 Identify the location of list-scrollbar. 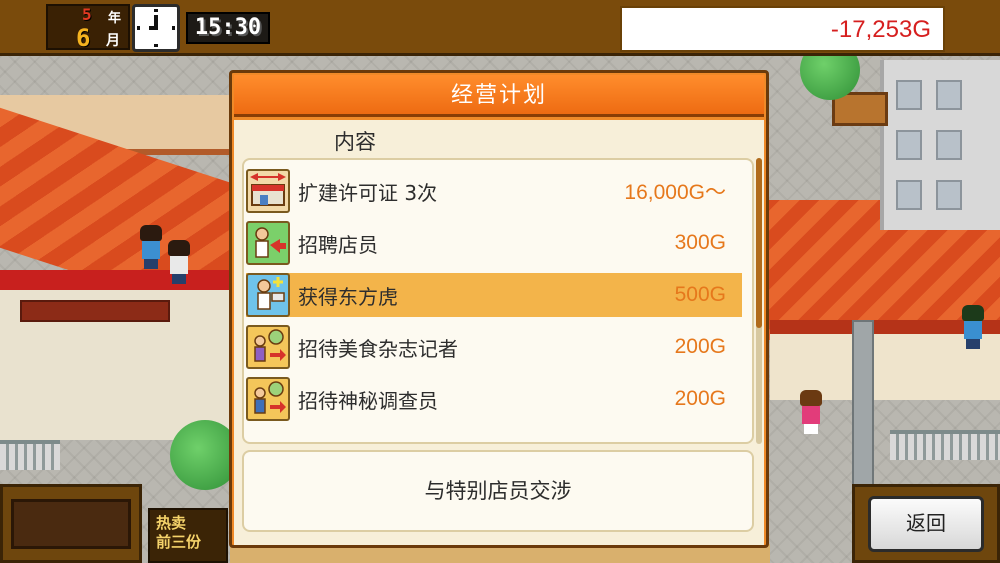
(759, 301).